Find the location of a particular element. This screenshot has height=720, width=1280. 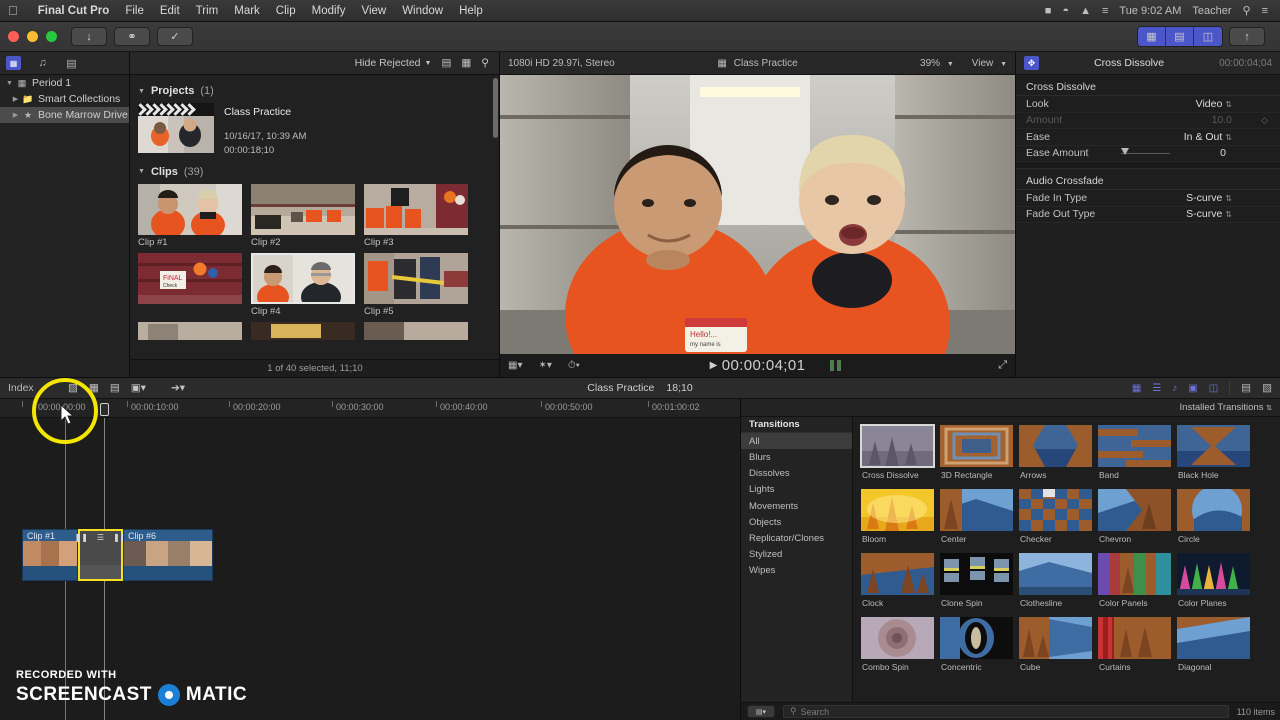

category-dissolves: Dissolves is located at coordinates (796, 474).